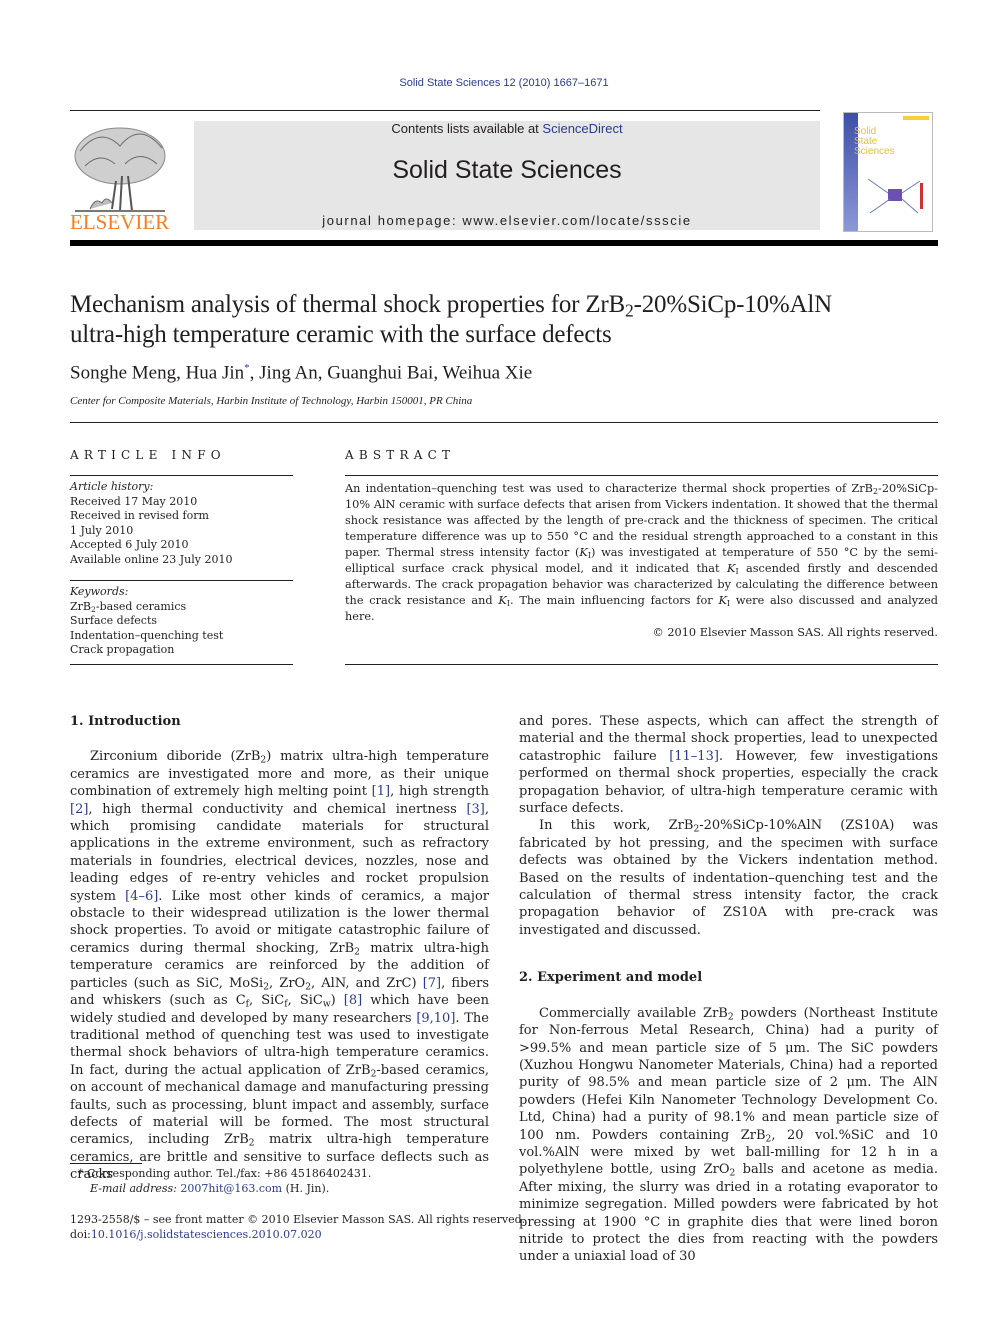 This screenshot has width=992, height=1323. What do you see at coordinates (206, 1234) in the screenshot?
I see `doi-link: 10.1016/j.solidstatesciences.2010.07.020` at bounding box center [206, 1234].